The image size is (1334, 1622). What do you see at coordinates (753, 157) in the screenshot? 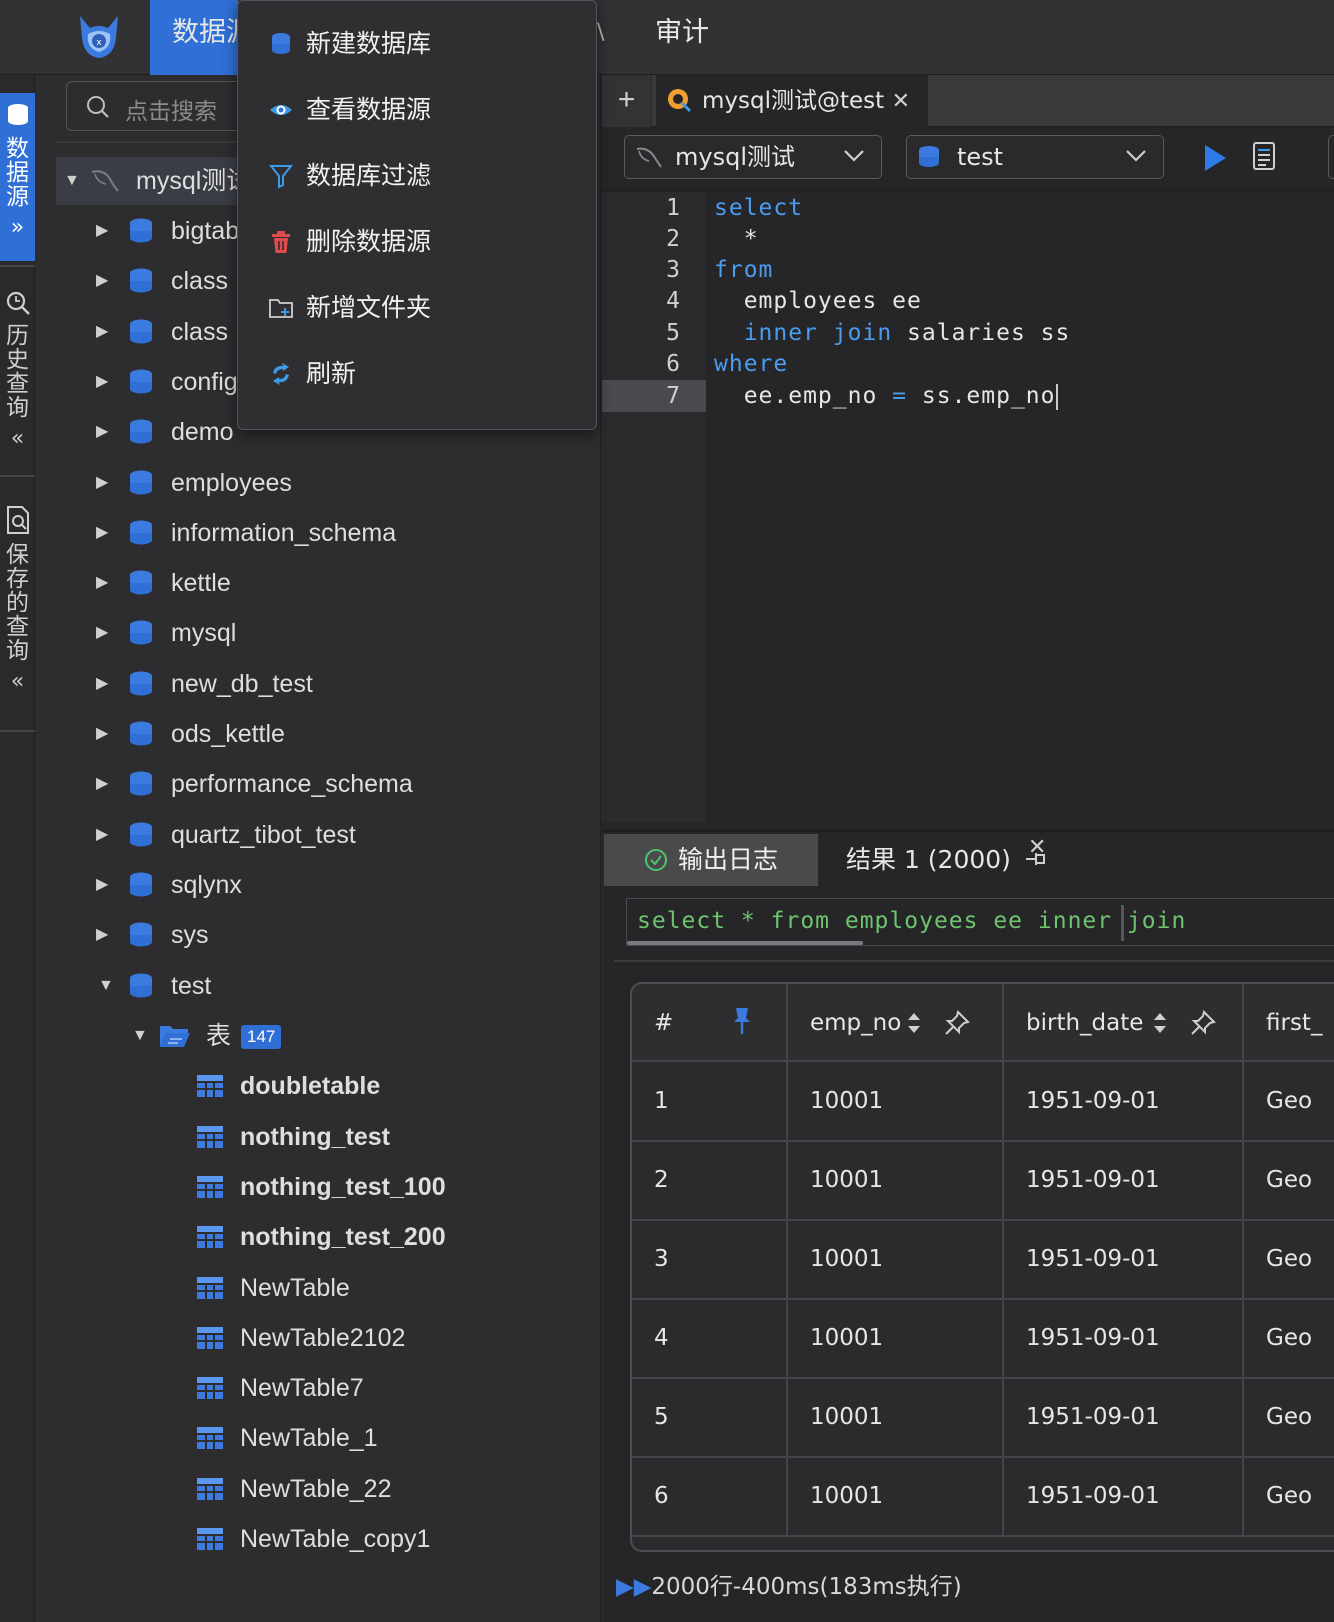
I see `datasource-select: mysql测试` at bounding box center [753, 157].